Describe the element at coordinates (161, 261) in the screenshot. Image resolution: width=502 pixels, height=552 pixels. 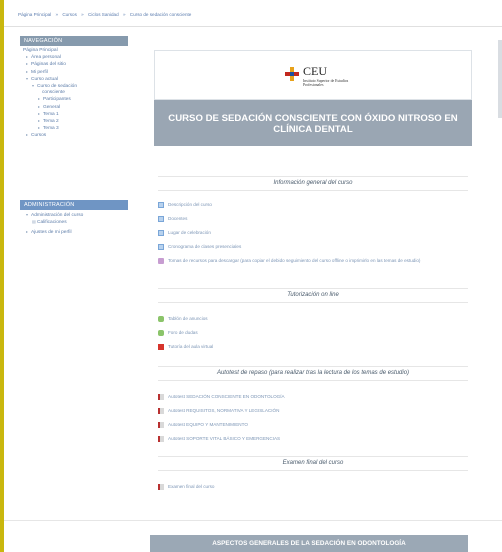
I see `url-icon` at that location.